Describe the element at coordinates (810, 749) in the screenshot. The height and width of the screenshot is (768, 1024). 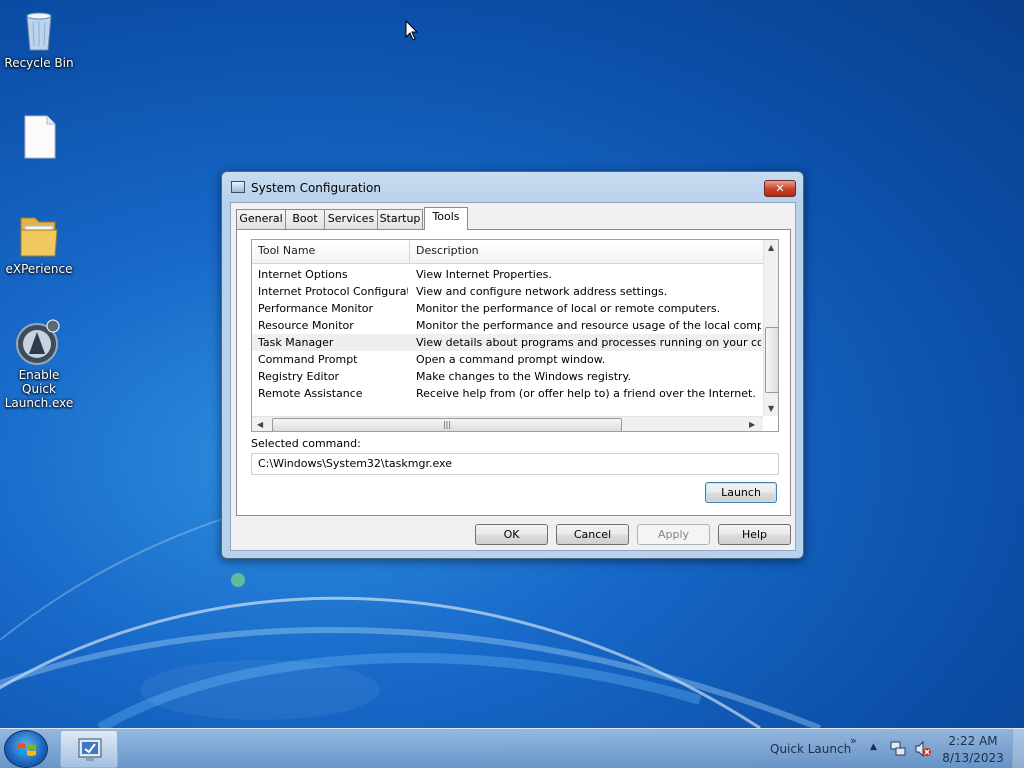
I see `quick-launch-toolbar: Quick Launch` at that location.